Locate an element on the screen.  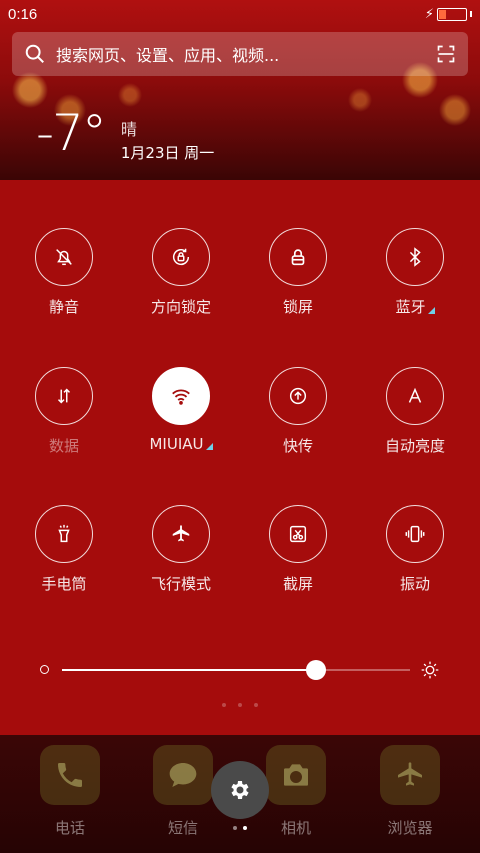
toggle-quick-transfer: 快传 is located at coordinates (298, 411).